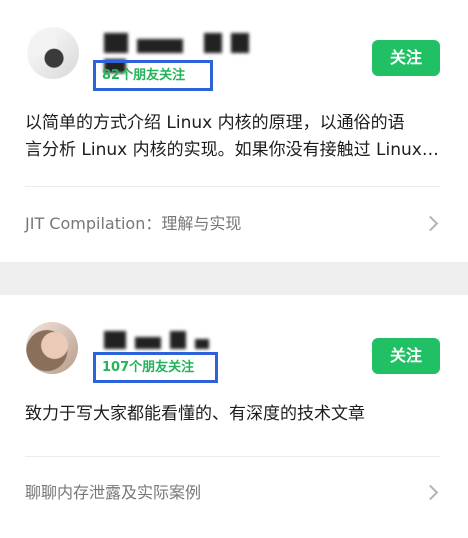  I want to click on article-link-row: 聊聊内存泄露及实际案例, so click(232, 493).